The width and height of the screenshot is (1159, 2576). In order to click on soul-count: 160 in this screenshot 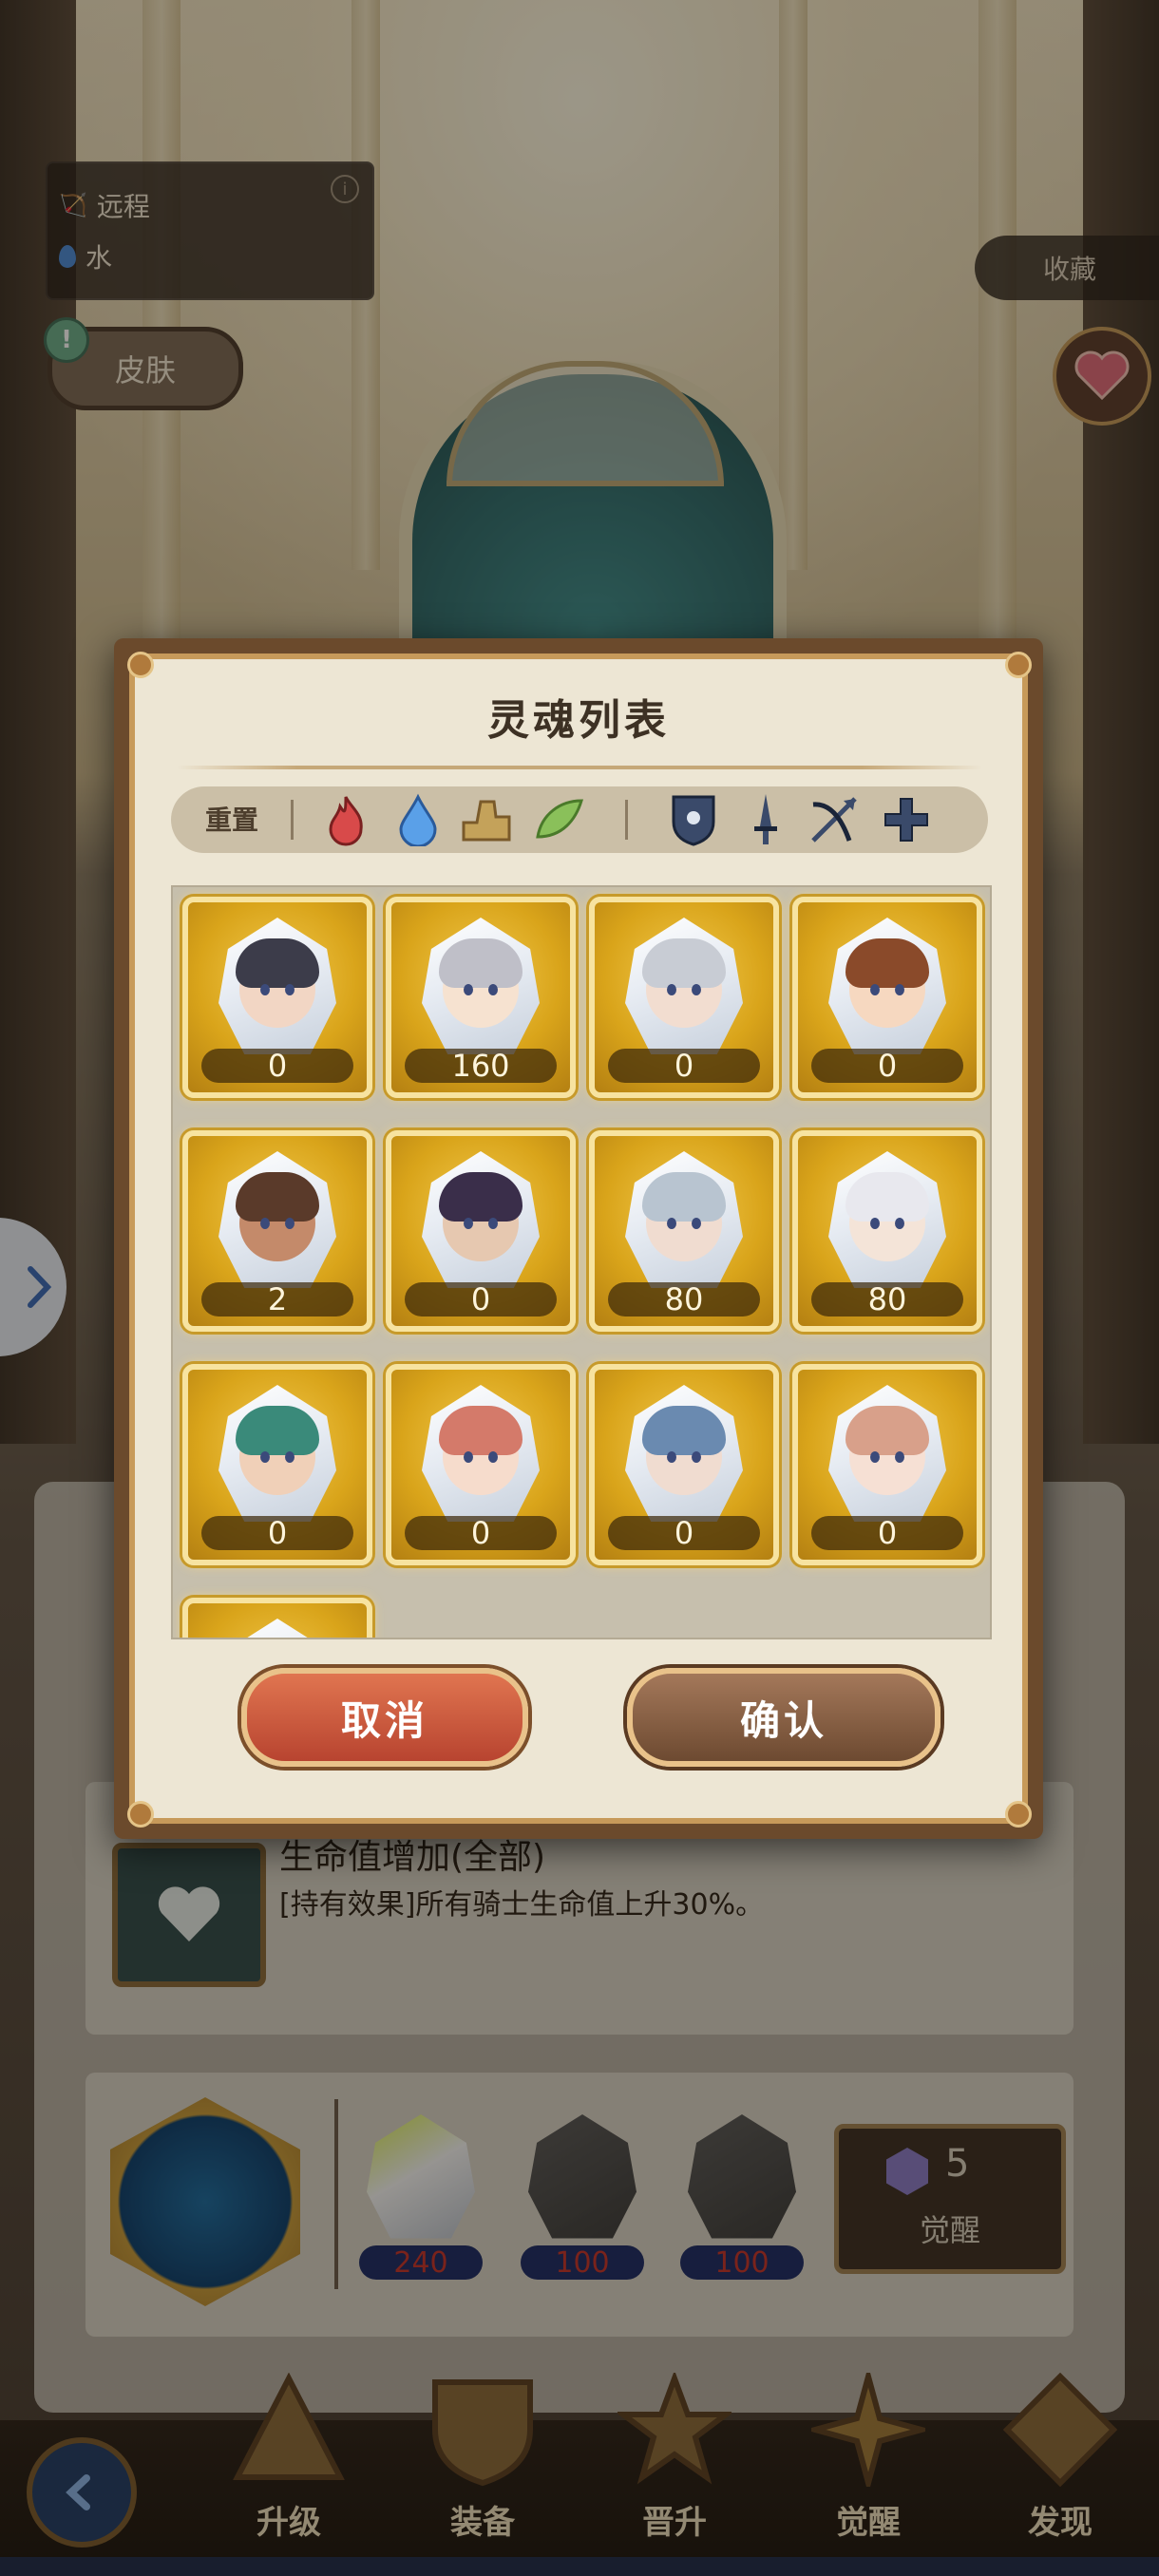, I will do `click(481, 1066)`.